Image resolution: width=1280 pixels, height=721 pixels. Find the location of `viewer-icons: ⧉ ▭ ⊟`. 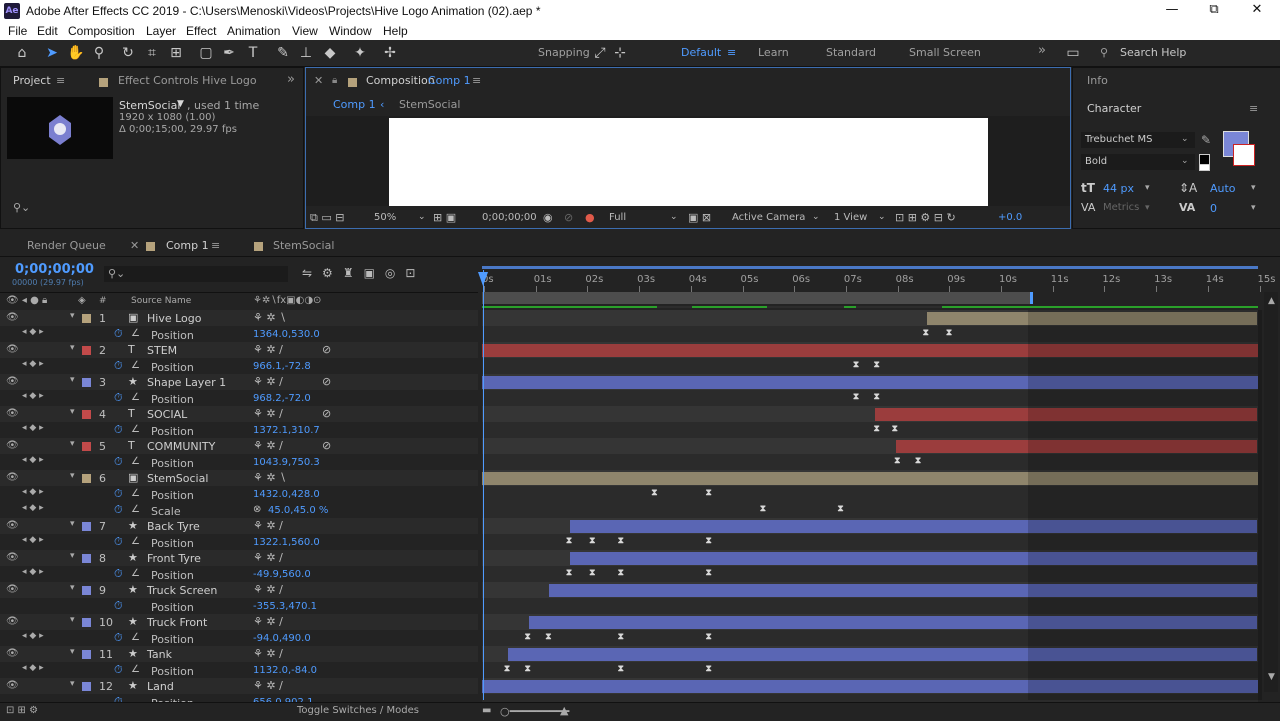

viewer-icons: ⧉ ▭ ⊟ is located at coordinates (327, 218).